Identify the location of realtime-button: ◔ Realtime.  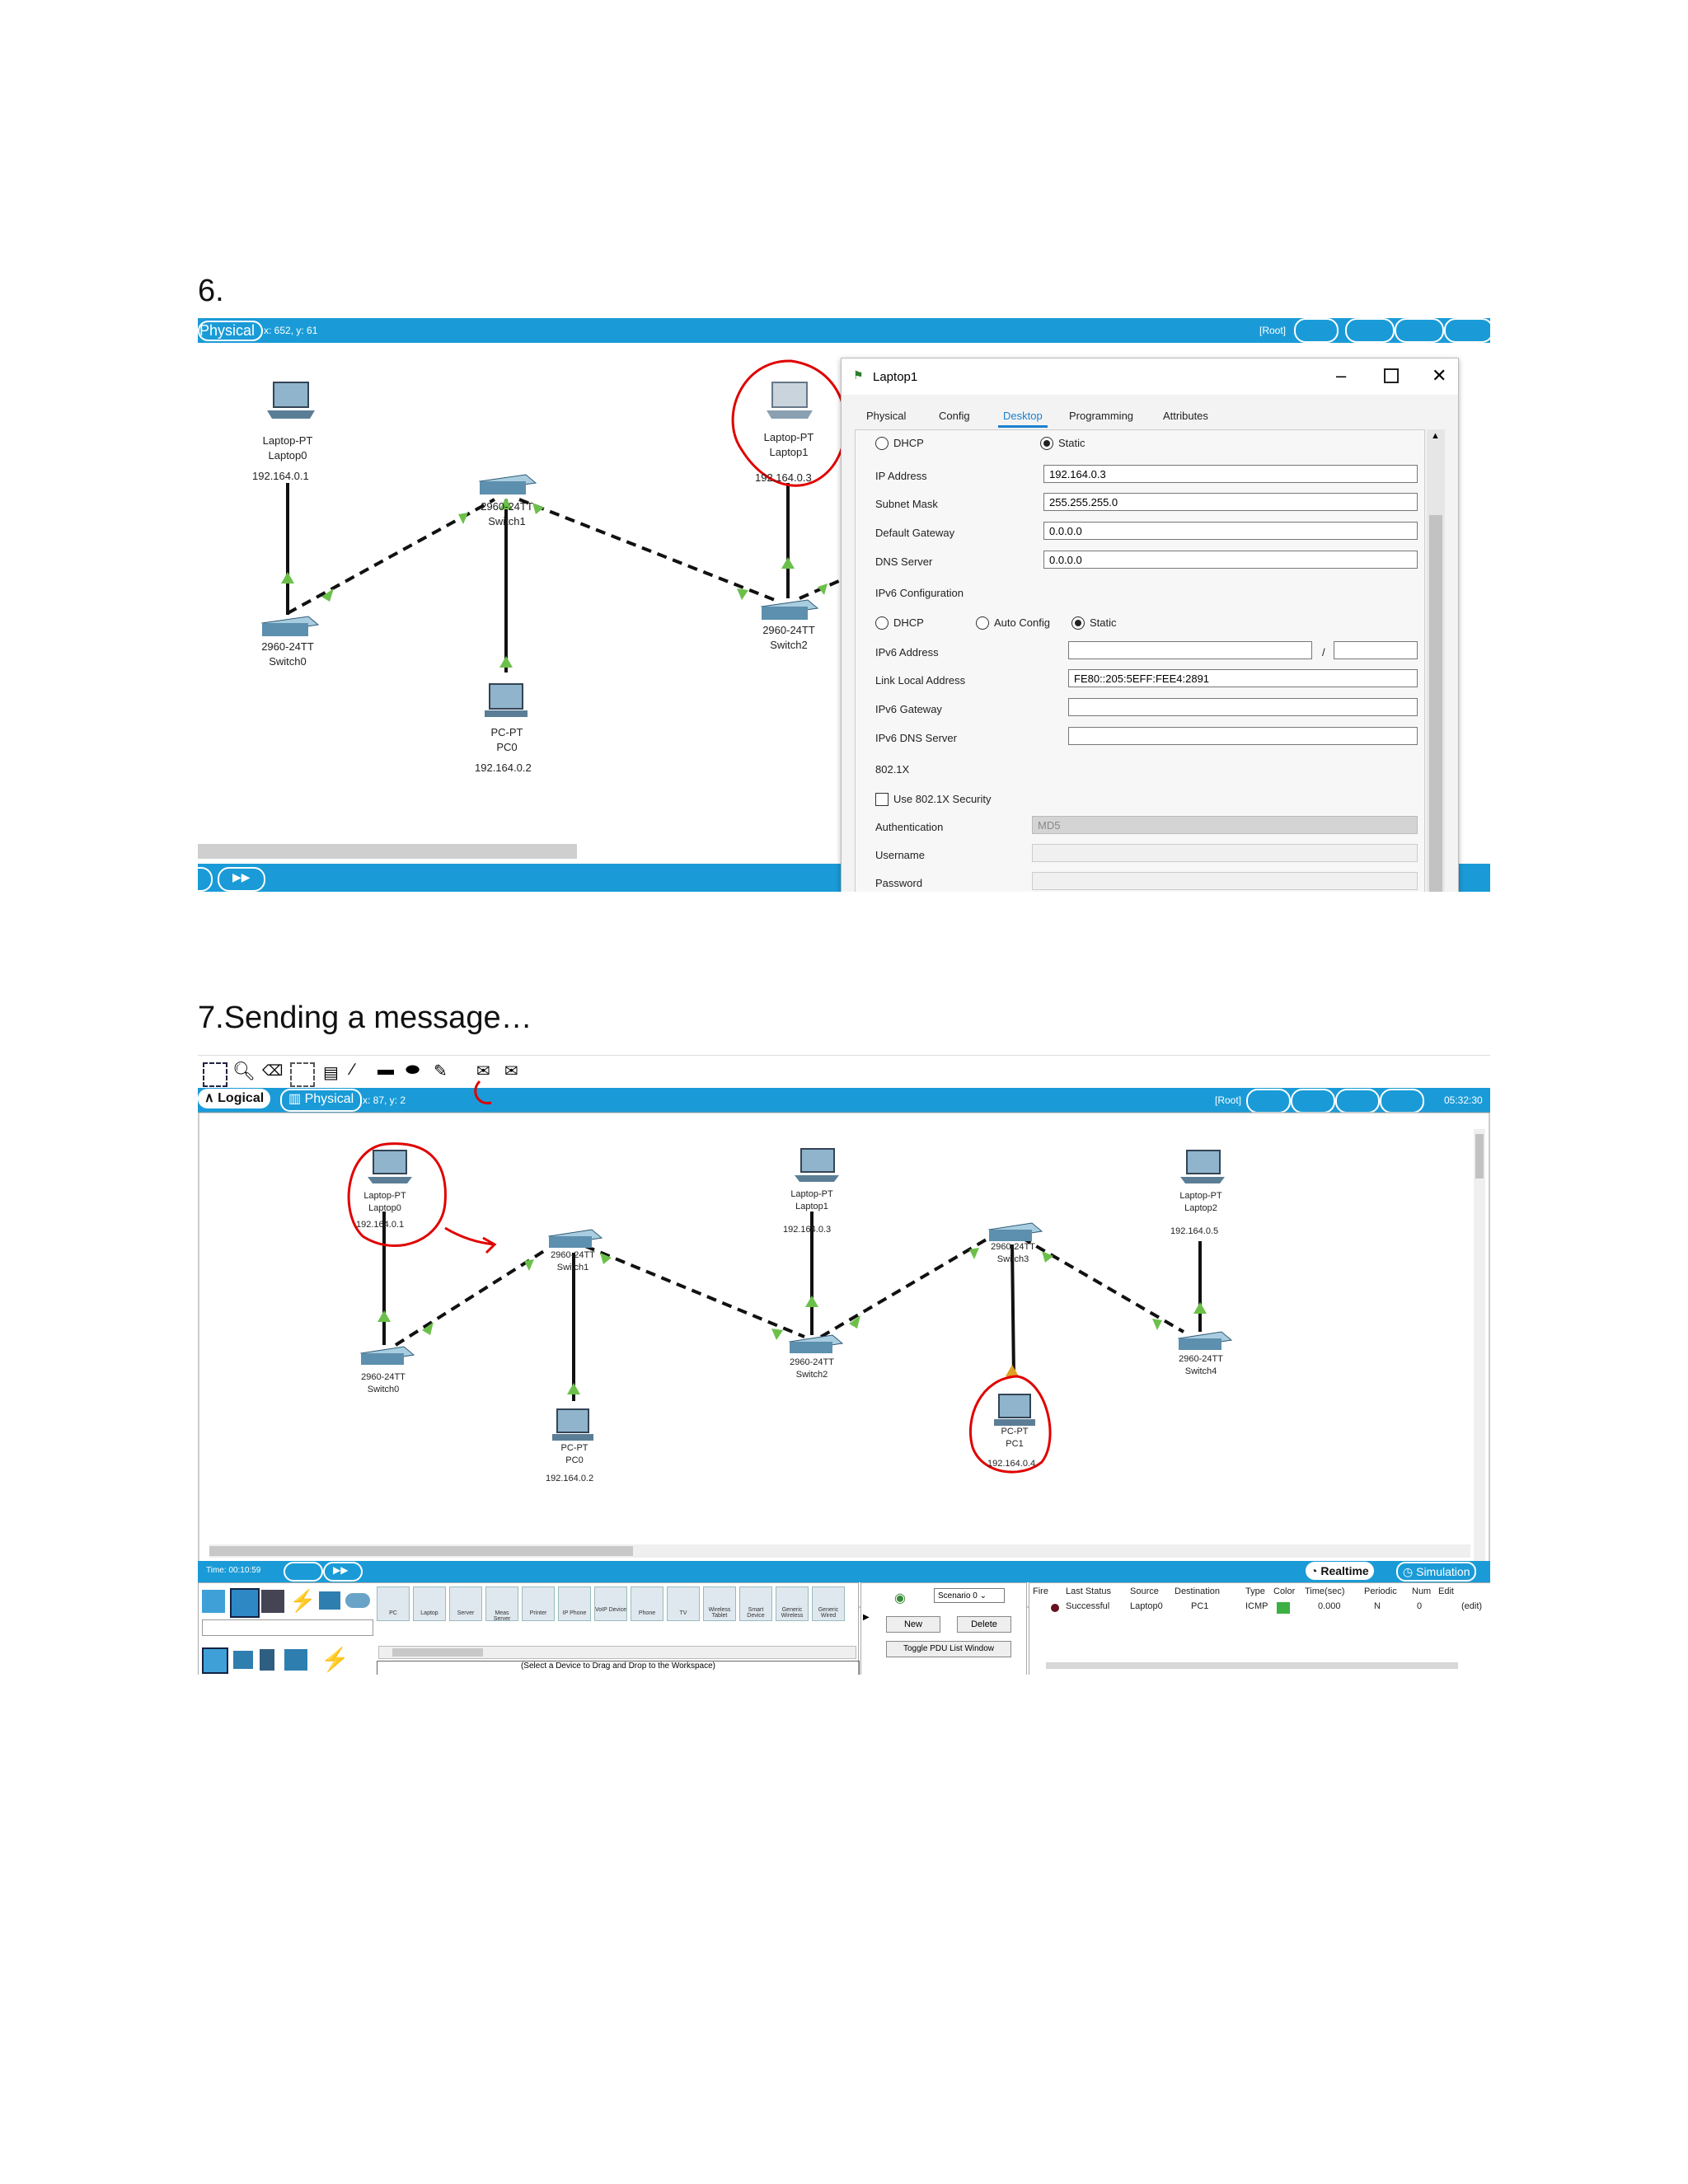
(1340, 1571).